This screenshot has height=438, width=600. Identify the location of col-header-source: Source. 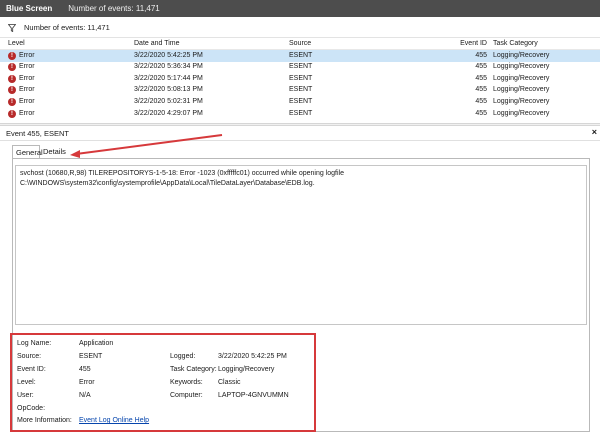
(300, 43).